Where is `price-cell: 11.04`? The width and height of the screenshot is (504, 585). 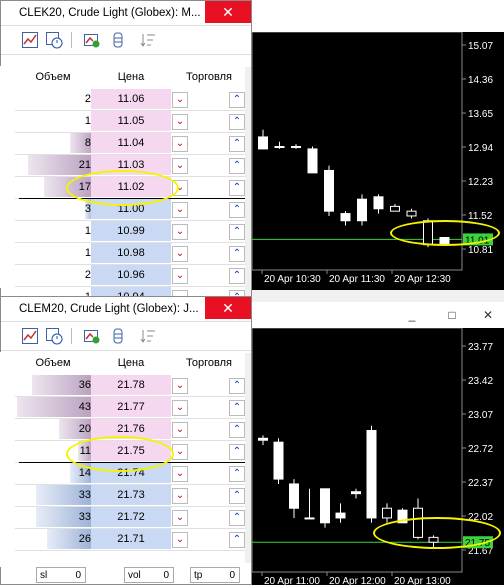
price-cell: 11.04 is located at coordinates (131, 143).